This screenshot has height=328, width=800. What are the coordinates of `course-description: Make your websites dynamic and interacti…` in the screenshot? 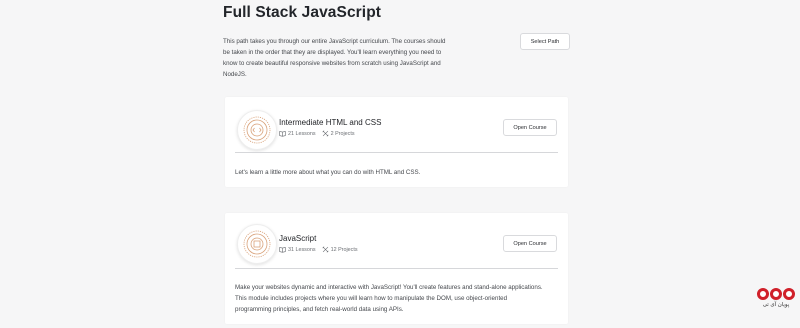 It's located at (389, 298).